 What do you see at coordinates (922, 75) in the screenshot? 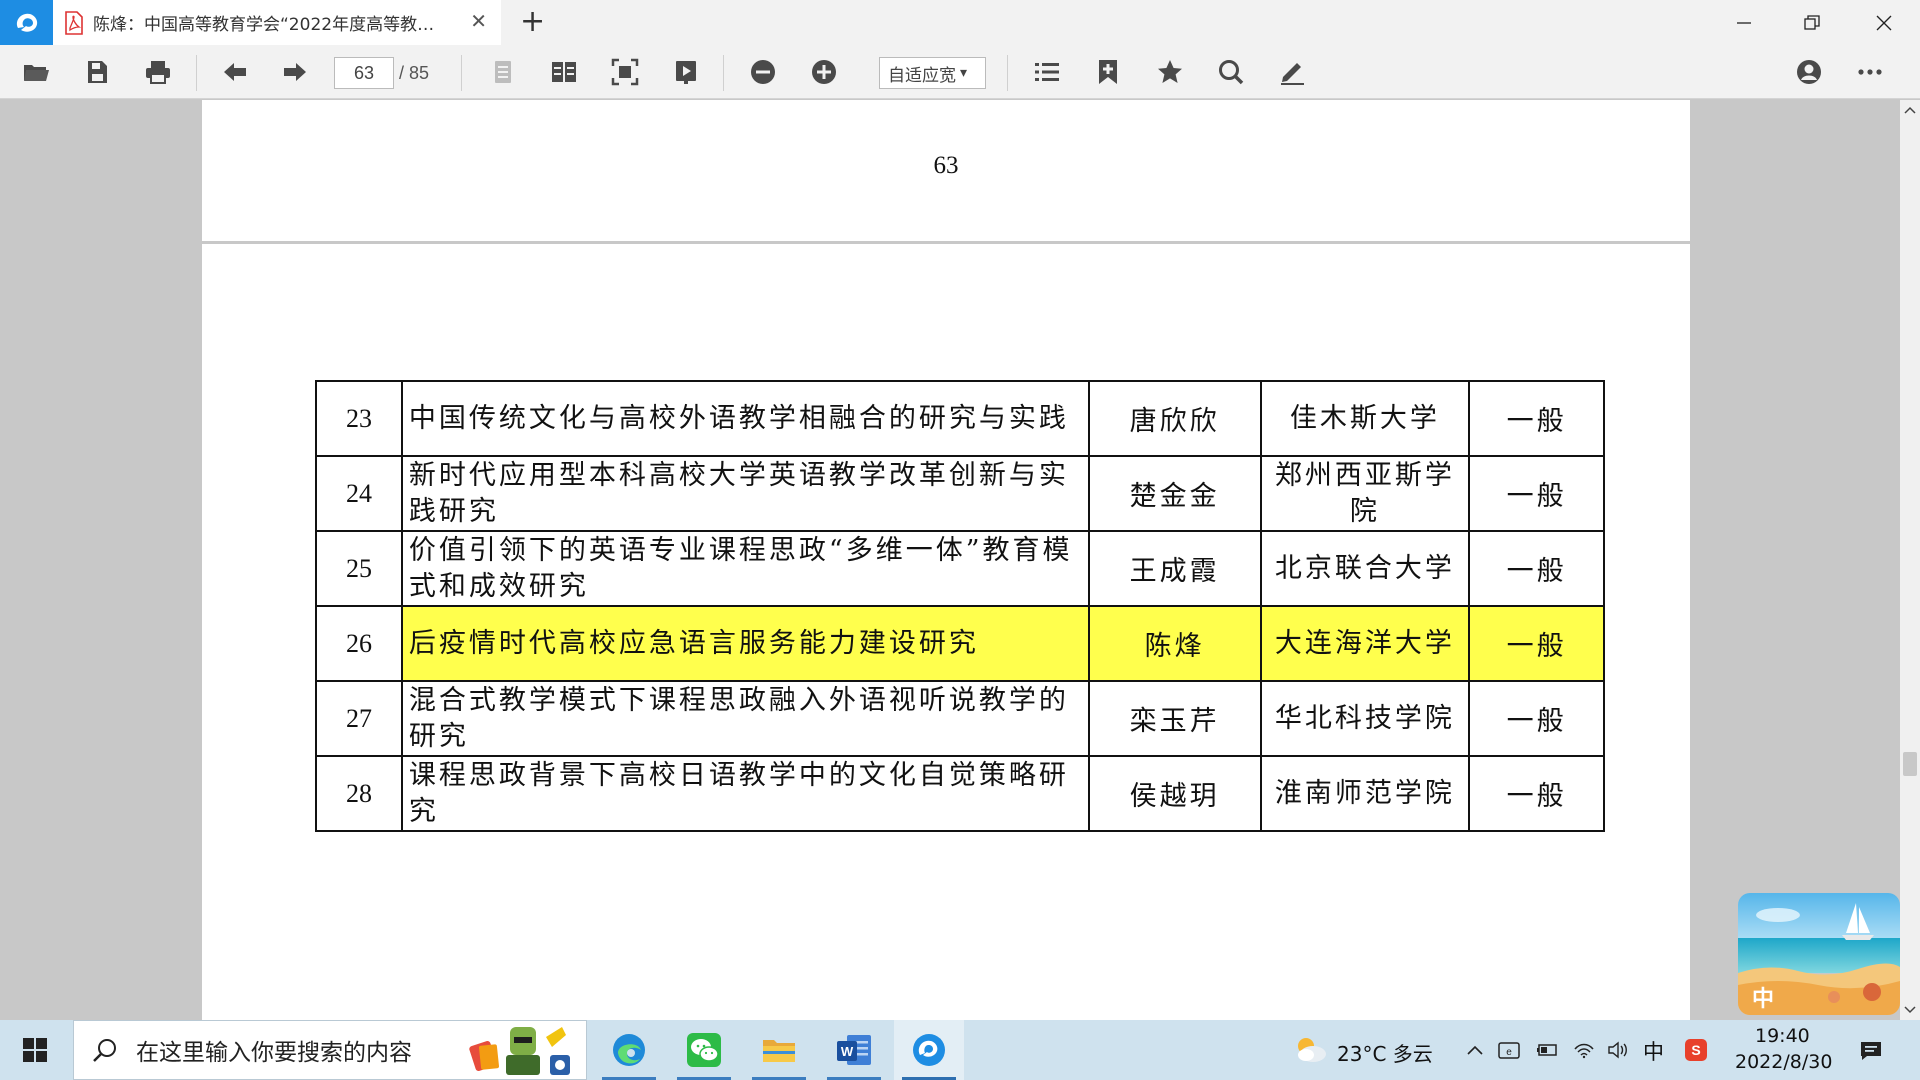
I see `zoom-select-label: 自适应宽` at bounding box center [922, 75].